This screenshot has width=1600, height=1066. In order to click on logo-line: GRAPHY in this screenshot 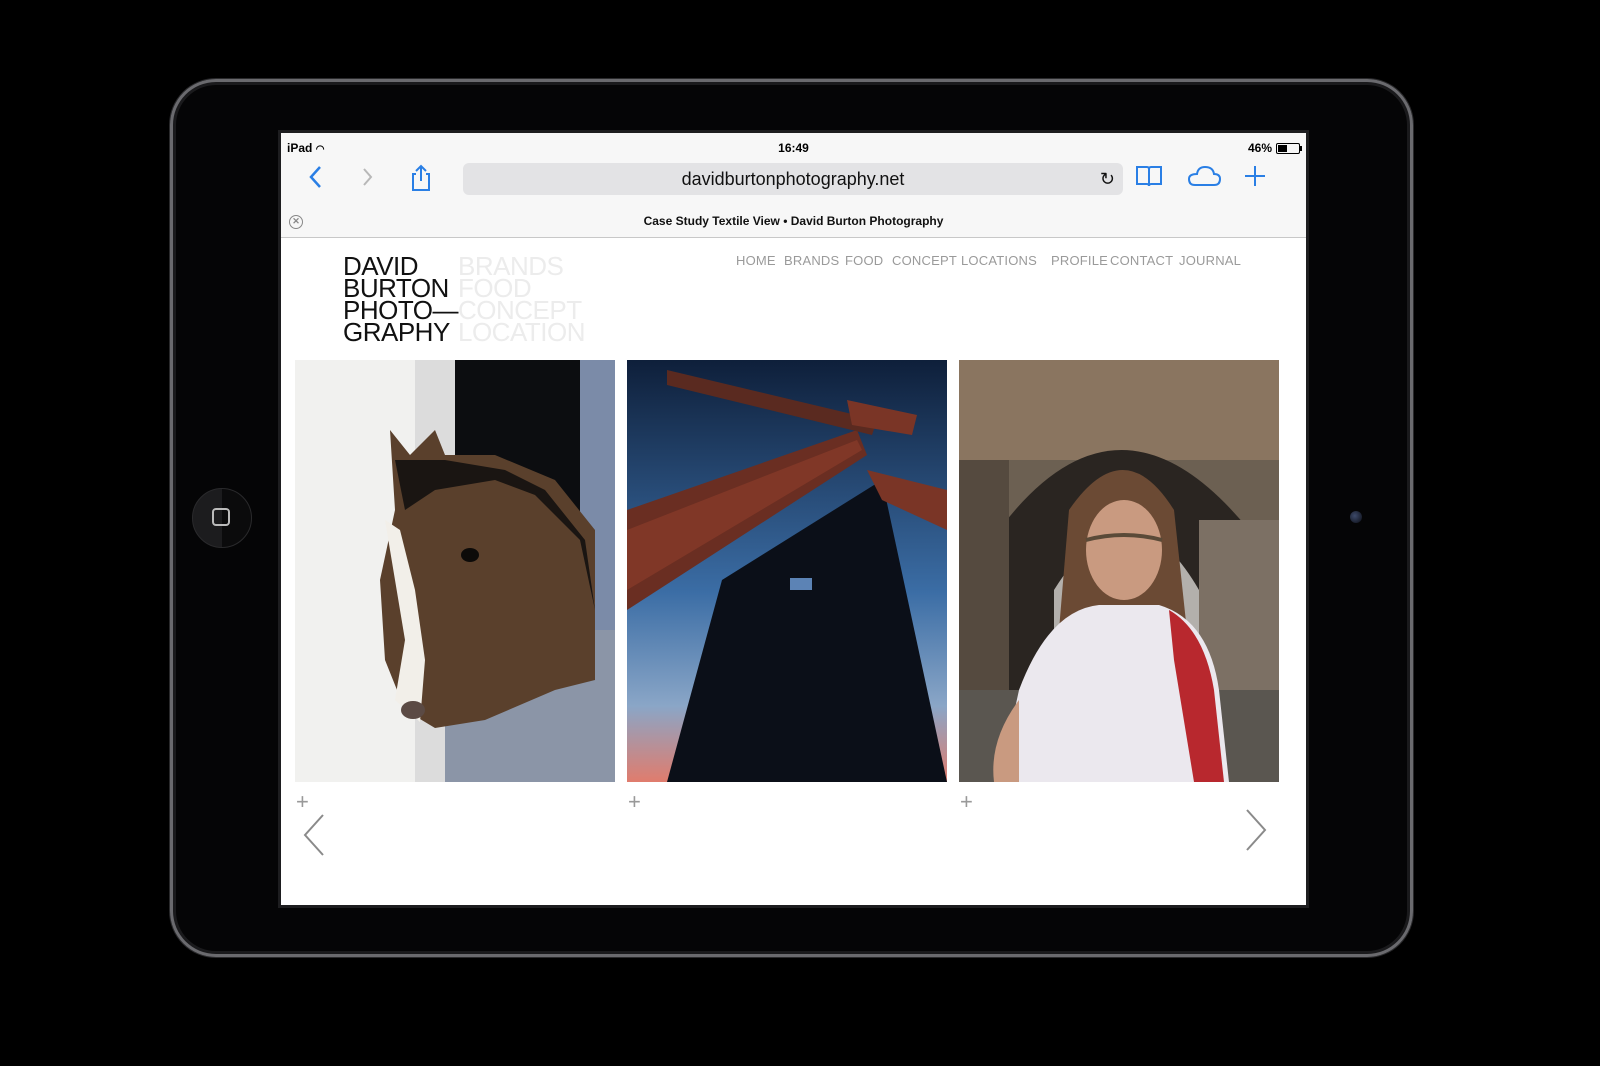, I will do `click(396, 332)`.